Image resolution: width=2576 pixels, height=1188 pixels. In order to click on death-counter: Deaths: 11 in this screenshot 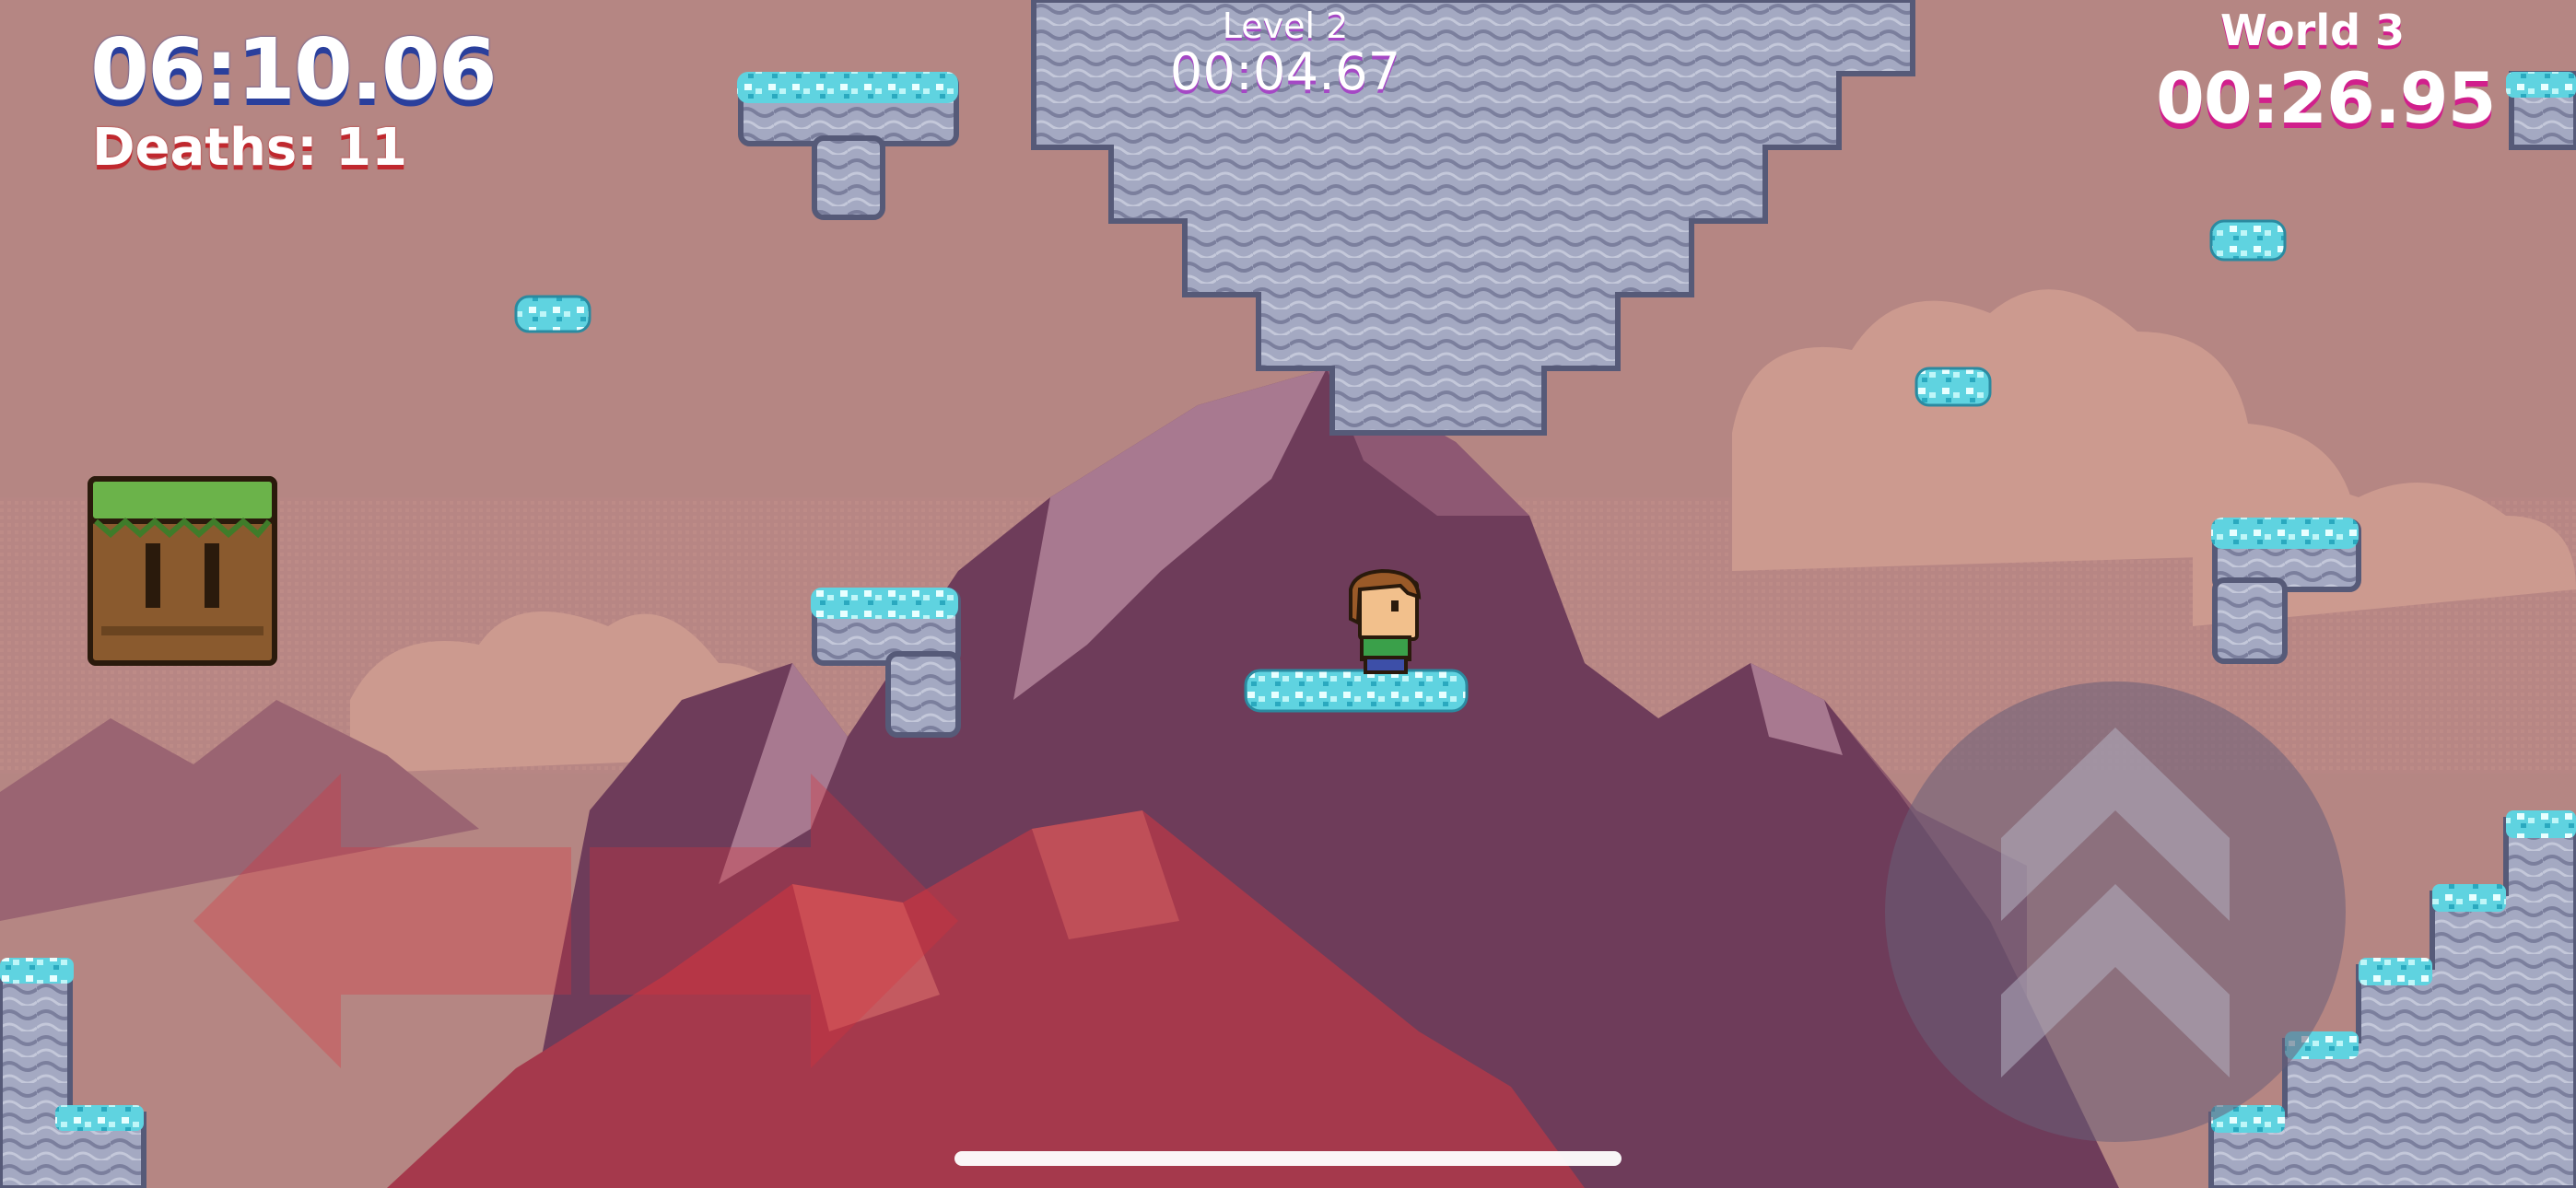, I will do `click(250, 148)`.